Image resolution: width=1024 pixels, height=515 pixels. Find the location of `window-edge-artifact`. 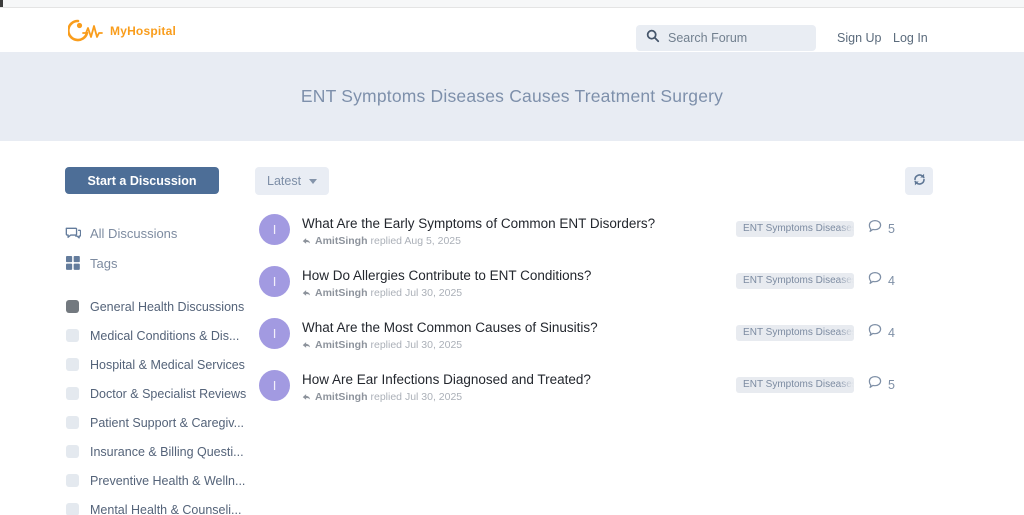

window-edge-artifact is located at coordinates (1, 3).